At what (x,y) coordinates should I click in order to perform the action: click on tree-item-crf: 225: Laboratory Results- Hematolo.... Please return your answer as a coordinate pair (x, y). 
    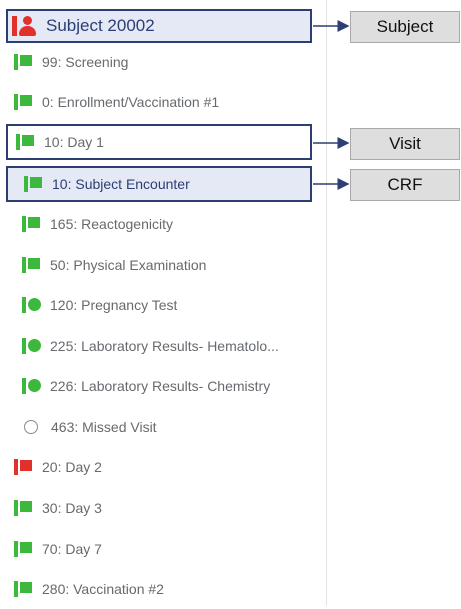
    Looking at the image, I should click on (172, 346).